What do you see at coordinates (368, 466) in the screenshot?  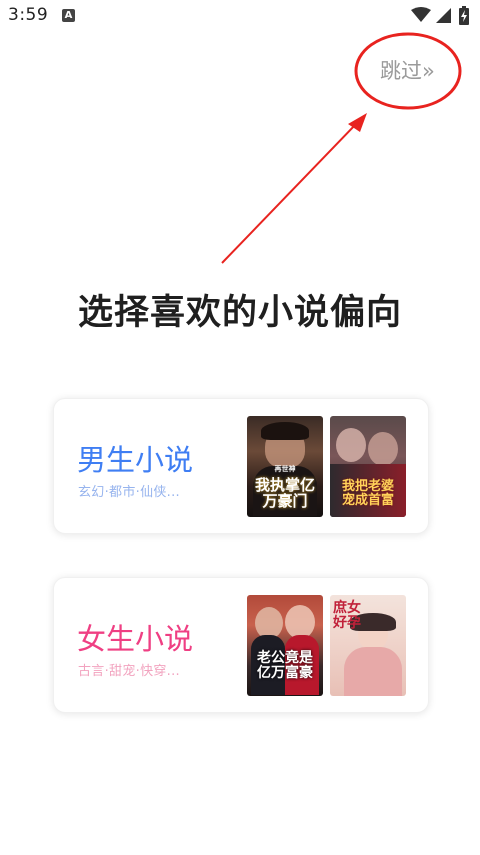 I see `book-cover: 我把老婆宠成首富` at bounding box center [368, 466].